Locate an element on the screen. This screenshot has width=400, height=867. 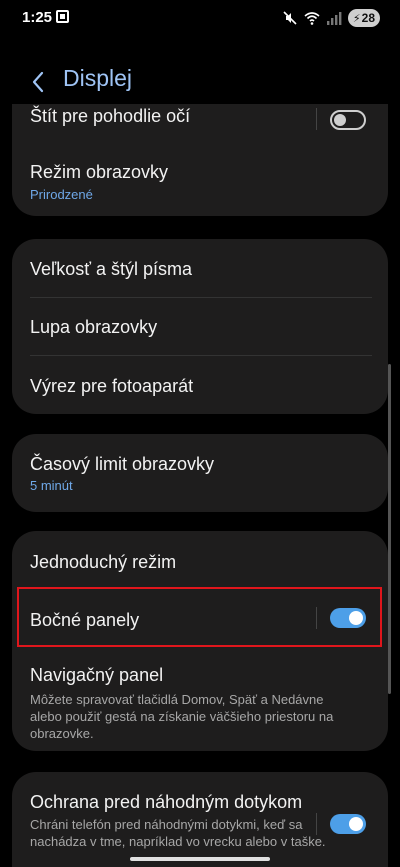
settings-card-timeout: Časový limit obrazovky 5 minút is located at coordinates (200, 473).